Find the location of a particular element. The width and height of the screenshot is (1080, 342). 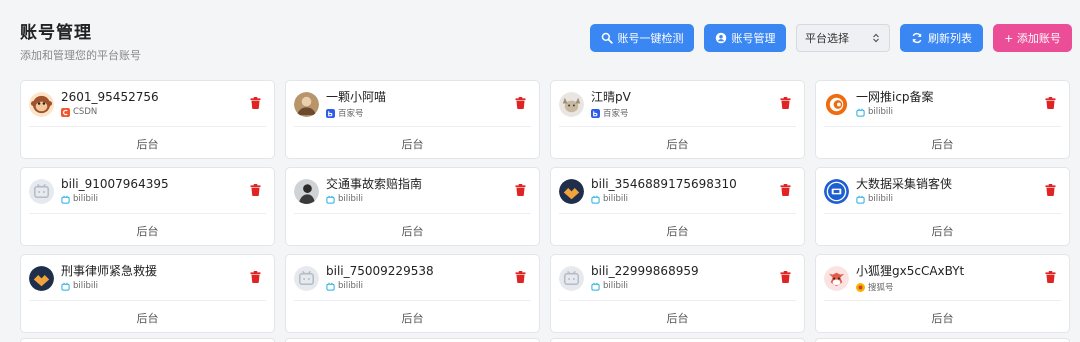

account-card-header: 2601_95452756 CSDN is located at coordinates (147, 104).